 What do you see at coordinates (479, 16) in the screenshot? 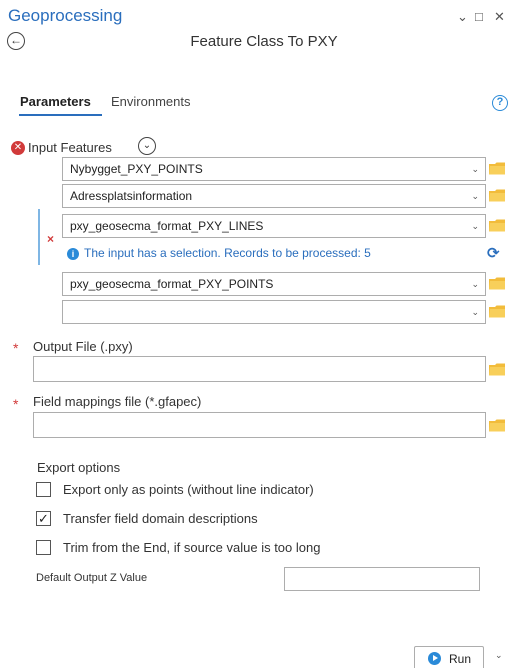
I see `maximize-icon: □` at bounding box center [479, 16].